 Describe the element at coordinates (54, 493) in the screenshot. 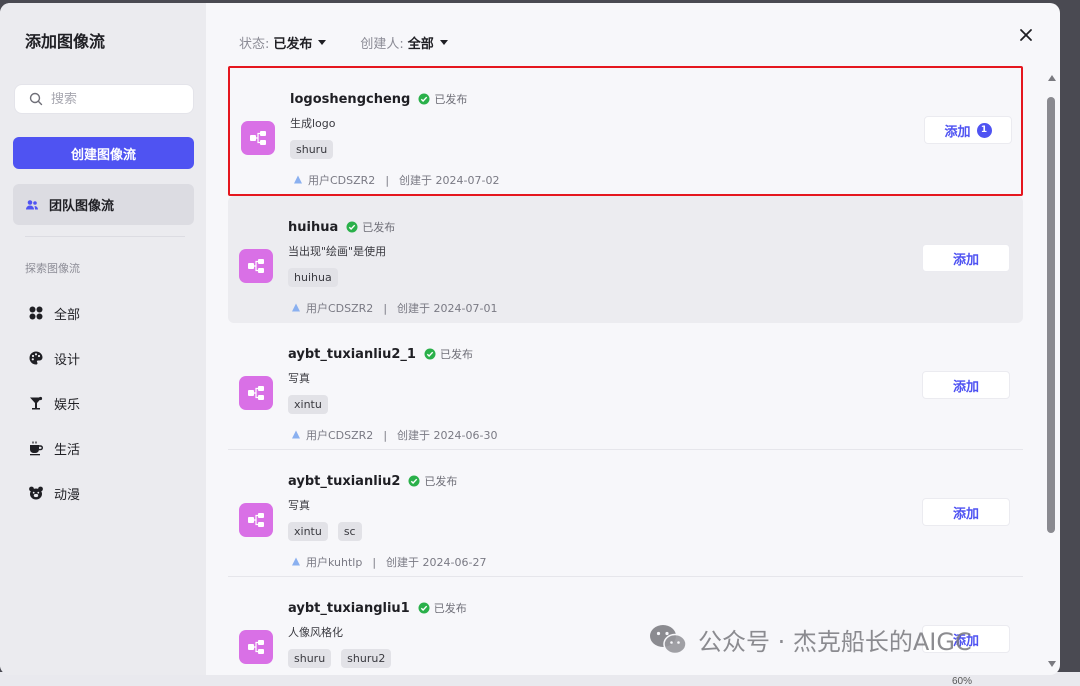

I see `sidebar-item-anime: 动漫` at that location.